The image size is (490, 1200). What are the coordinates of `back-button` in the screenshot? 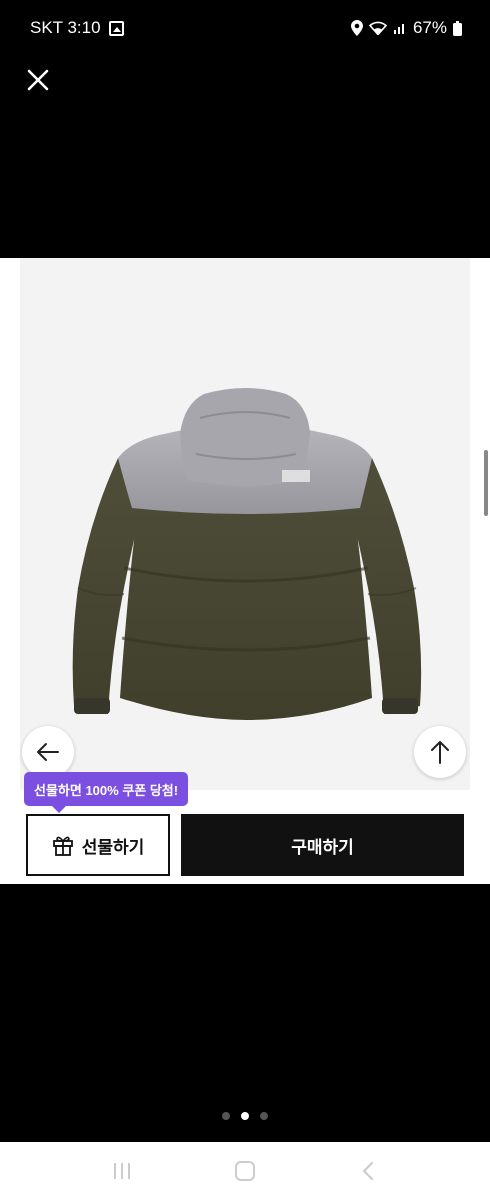 It's located at (368, 1171).